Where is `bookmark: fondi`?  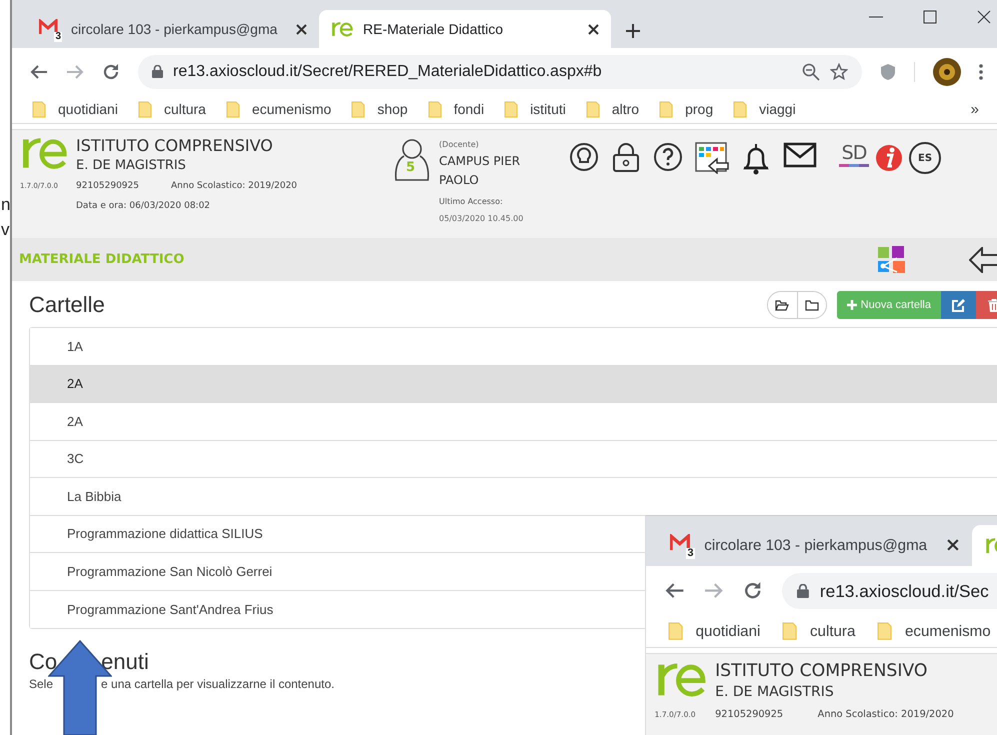 bookmark: fondi is located at coordinates (456, 109).